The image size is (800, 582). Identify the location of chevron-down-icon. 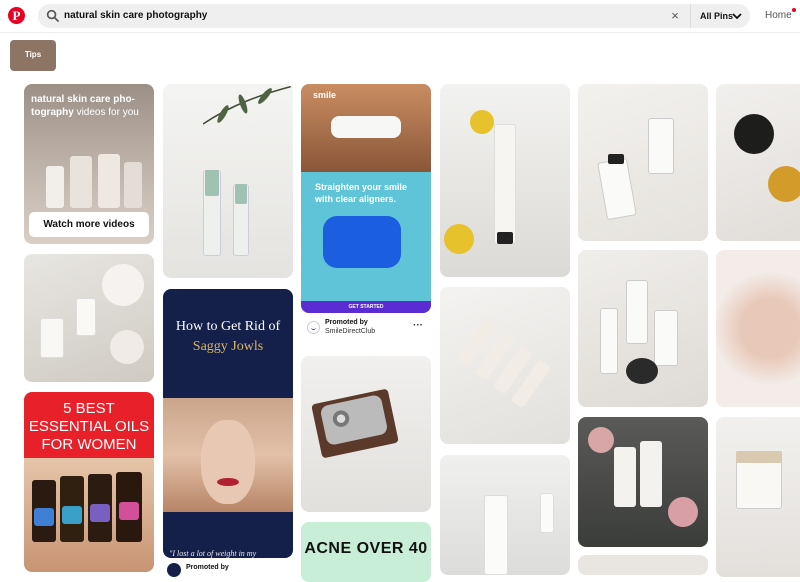
(737, 16).